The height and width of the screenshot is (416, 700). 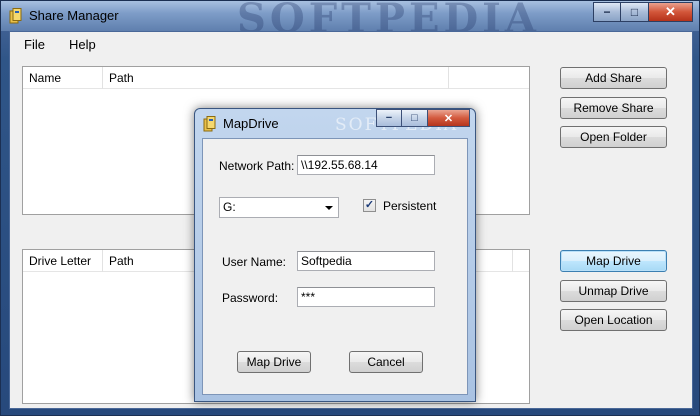 I want to click on add-share-button: Add Share, so click(x=613, y=78).